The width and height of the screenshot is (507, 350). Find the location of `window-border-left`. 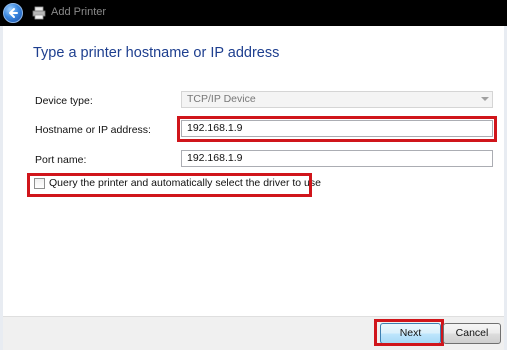

window-border-left is located at coordinates (1, 188).